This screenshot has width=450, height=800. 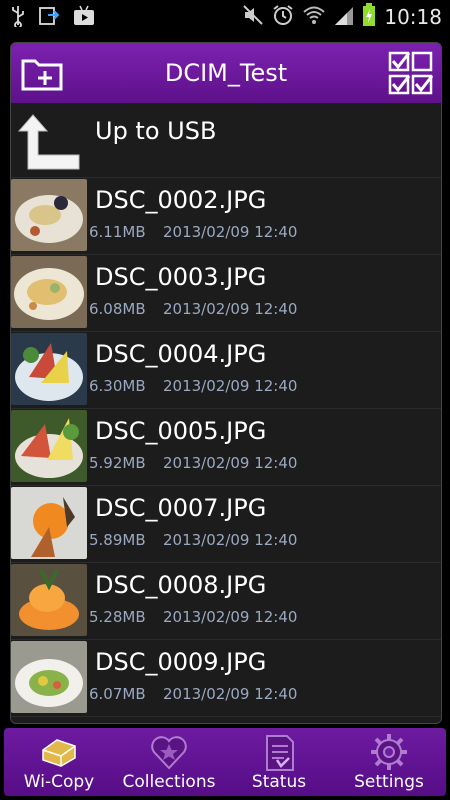 I want to click on header-bar: DCIM_Test, so click(x=226, y=73).